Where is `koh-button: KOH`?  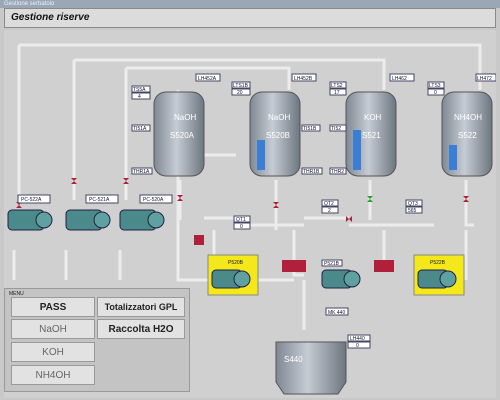 koh-button: KOH is located at coordinates (53, 352).